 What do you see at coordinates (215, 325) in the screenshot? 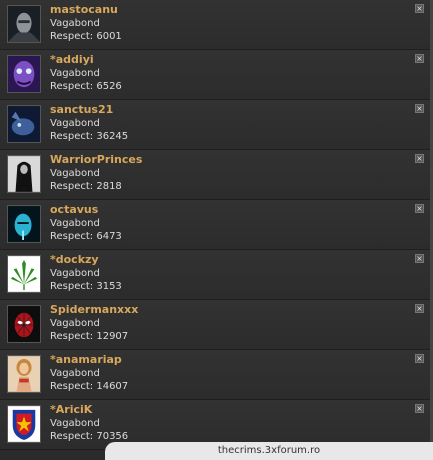
I see `list-item: Spidermanxxx Vagabond Respect: 12907 ×` at bounding box center [215, 325].